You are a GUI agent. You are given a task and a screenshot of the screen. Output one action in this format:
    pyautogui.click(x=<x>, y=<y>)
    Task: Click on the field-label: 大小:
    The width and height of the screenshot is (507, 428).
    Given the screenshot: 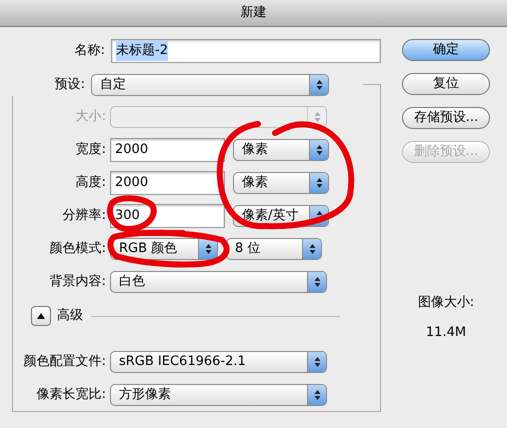 What is the action you would take?
    pyautogui.click(x=90, y=117)
    